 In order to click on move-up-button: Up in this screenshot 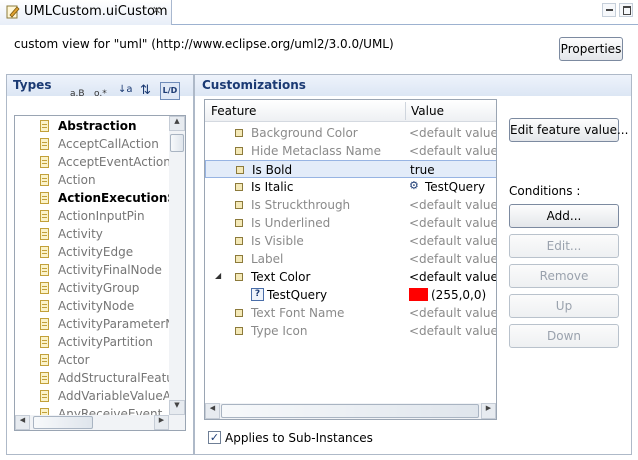, I will do `click(564, 306)`.